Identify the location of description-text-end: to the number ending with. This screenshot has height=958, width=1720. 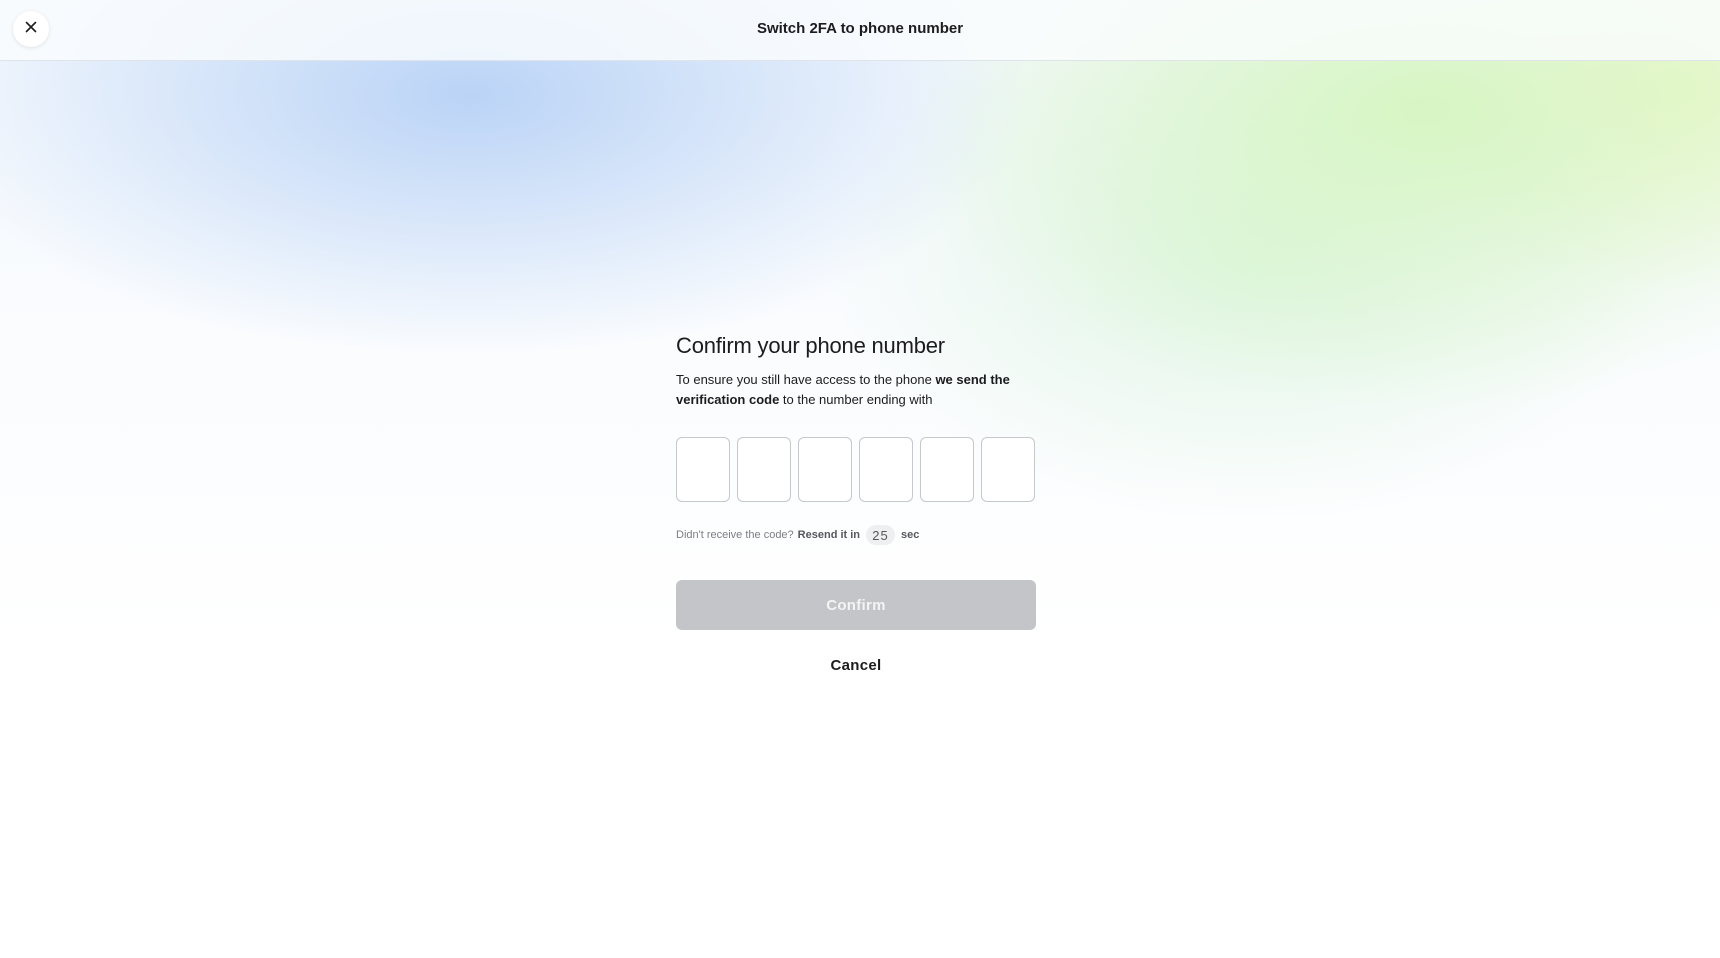
(856, 399).